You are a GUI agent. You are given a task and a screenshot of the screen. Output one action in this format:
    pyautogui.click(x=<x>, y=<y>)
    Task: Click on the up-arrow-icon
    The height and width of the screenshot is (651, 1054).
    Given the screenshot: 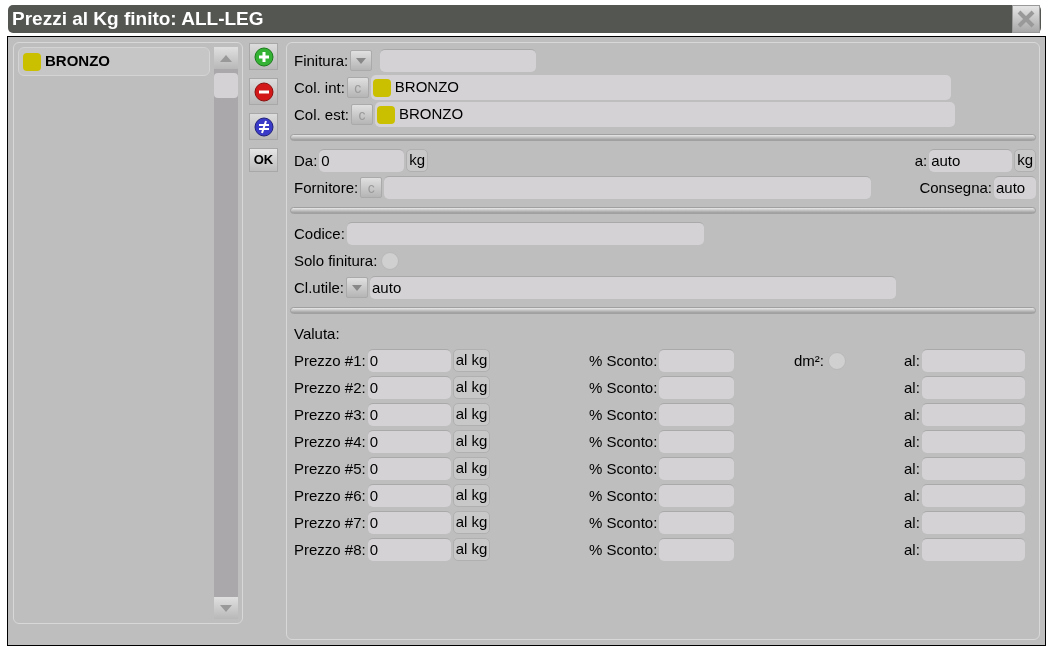 What is the action you would take?
    pyautogui.click(x=226, y=58)
    